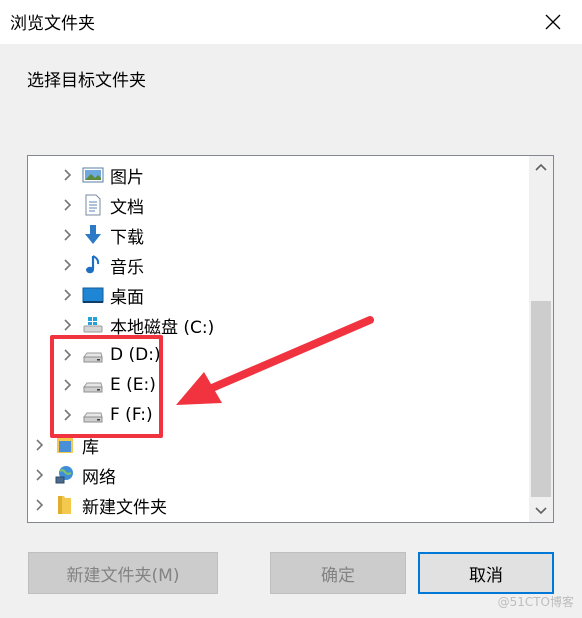  Describe the element at coordinates (93, 175) in the screenshot. I see `pictures-icon` at that location.